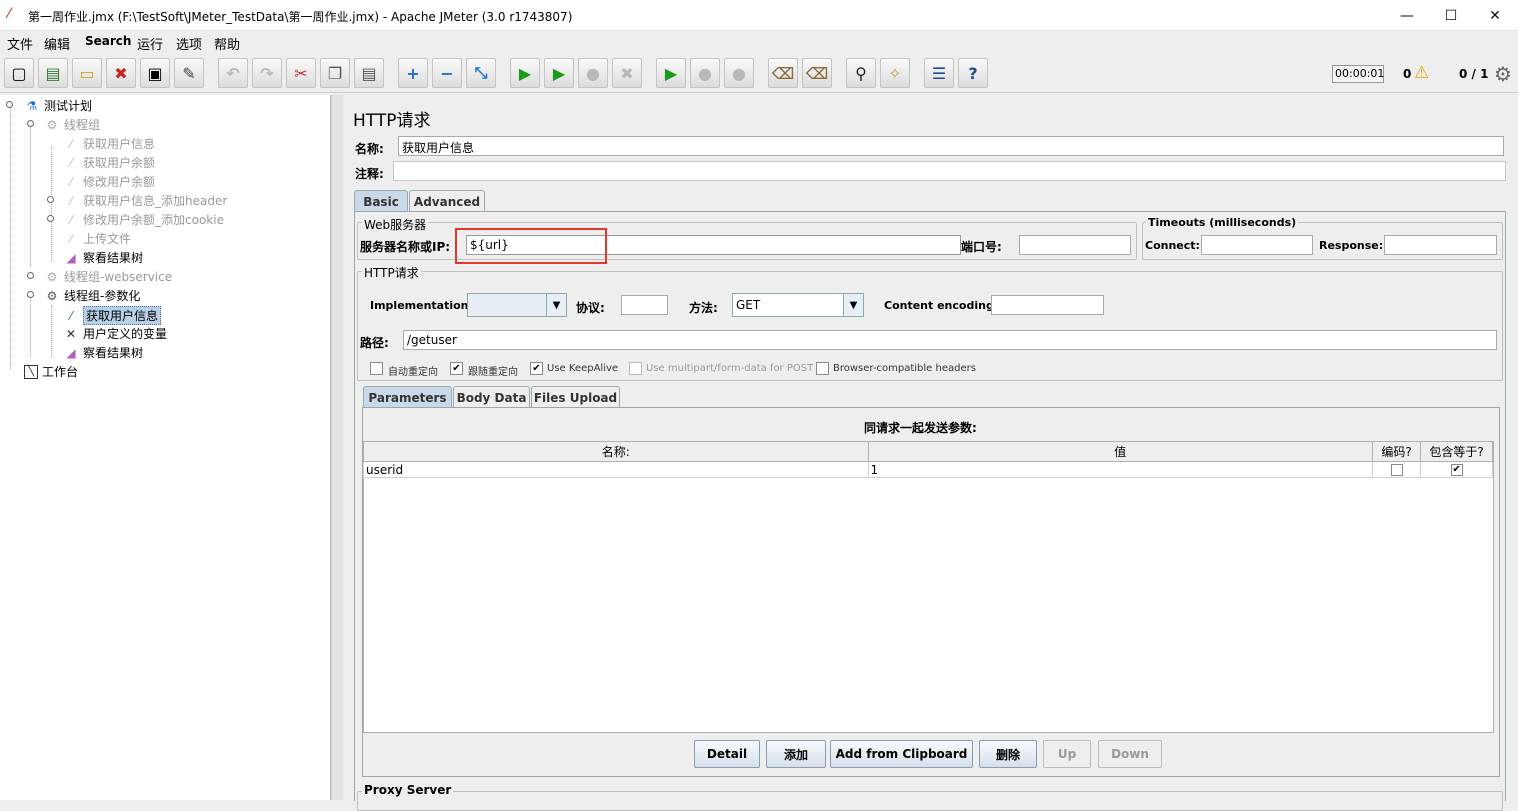 The height and width of the screenshot is (811, 1518). I want to click on comment-field, so click(949, 171).